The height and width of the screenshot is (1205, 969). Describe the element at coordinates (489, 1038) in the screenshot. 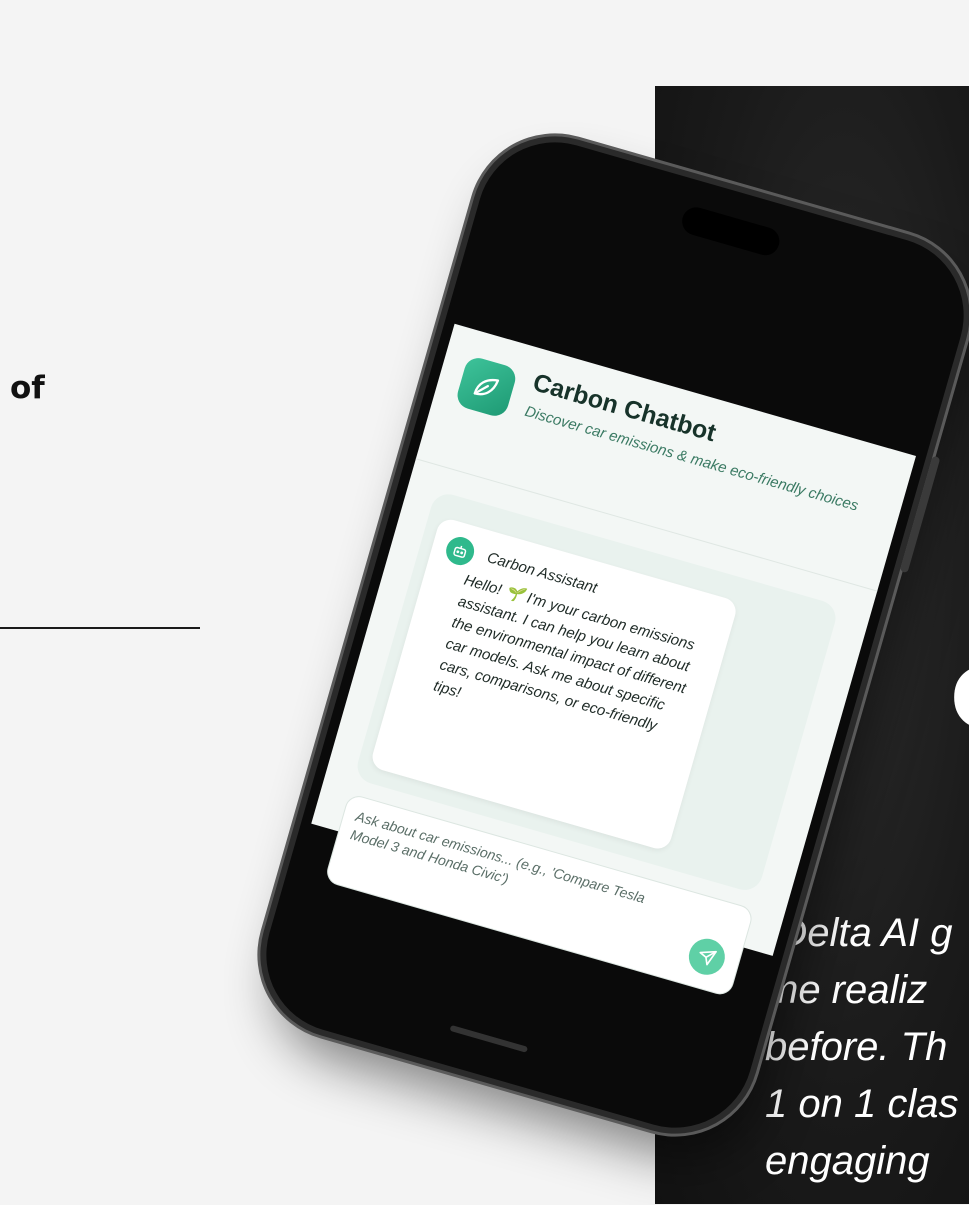

I see `charging-port` at that location.